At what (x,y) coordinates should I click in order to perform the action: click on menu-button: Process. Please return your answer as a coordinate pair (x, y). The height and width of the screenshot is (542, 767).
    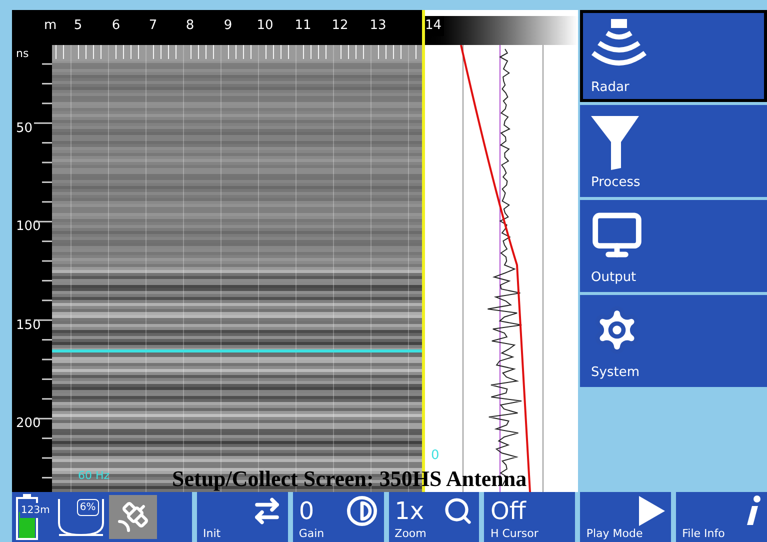
    Looking at the image, I should click on (673, 151).